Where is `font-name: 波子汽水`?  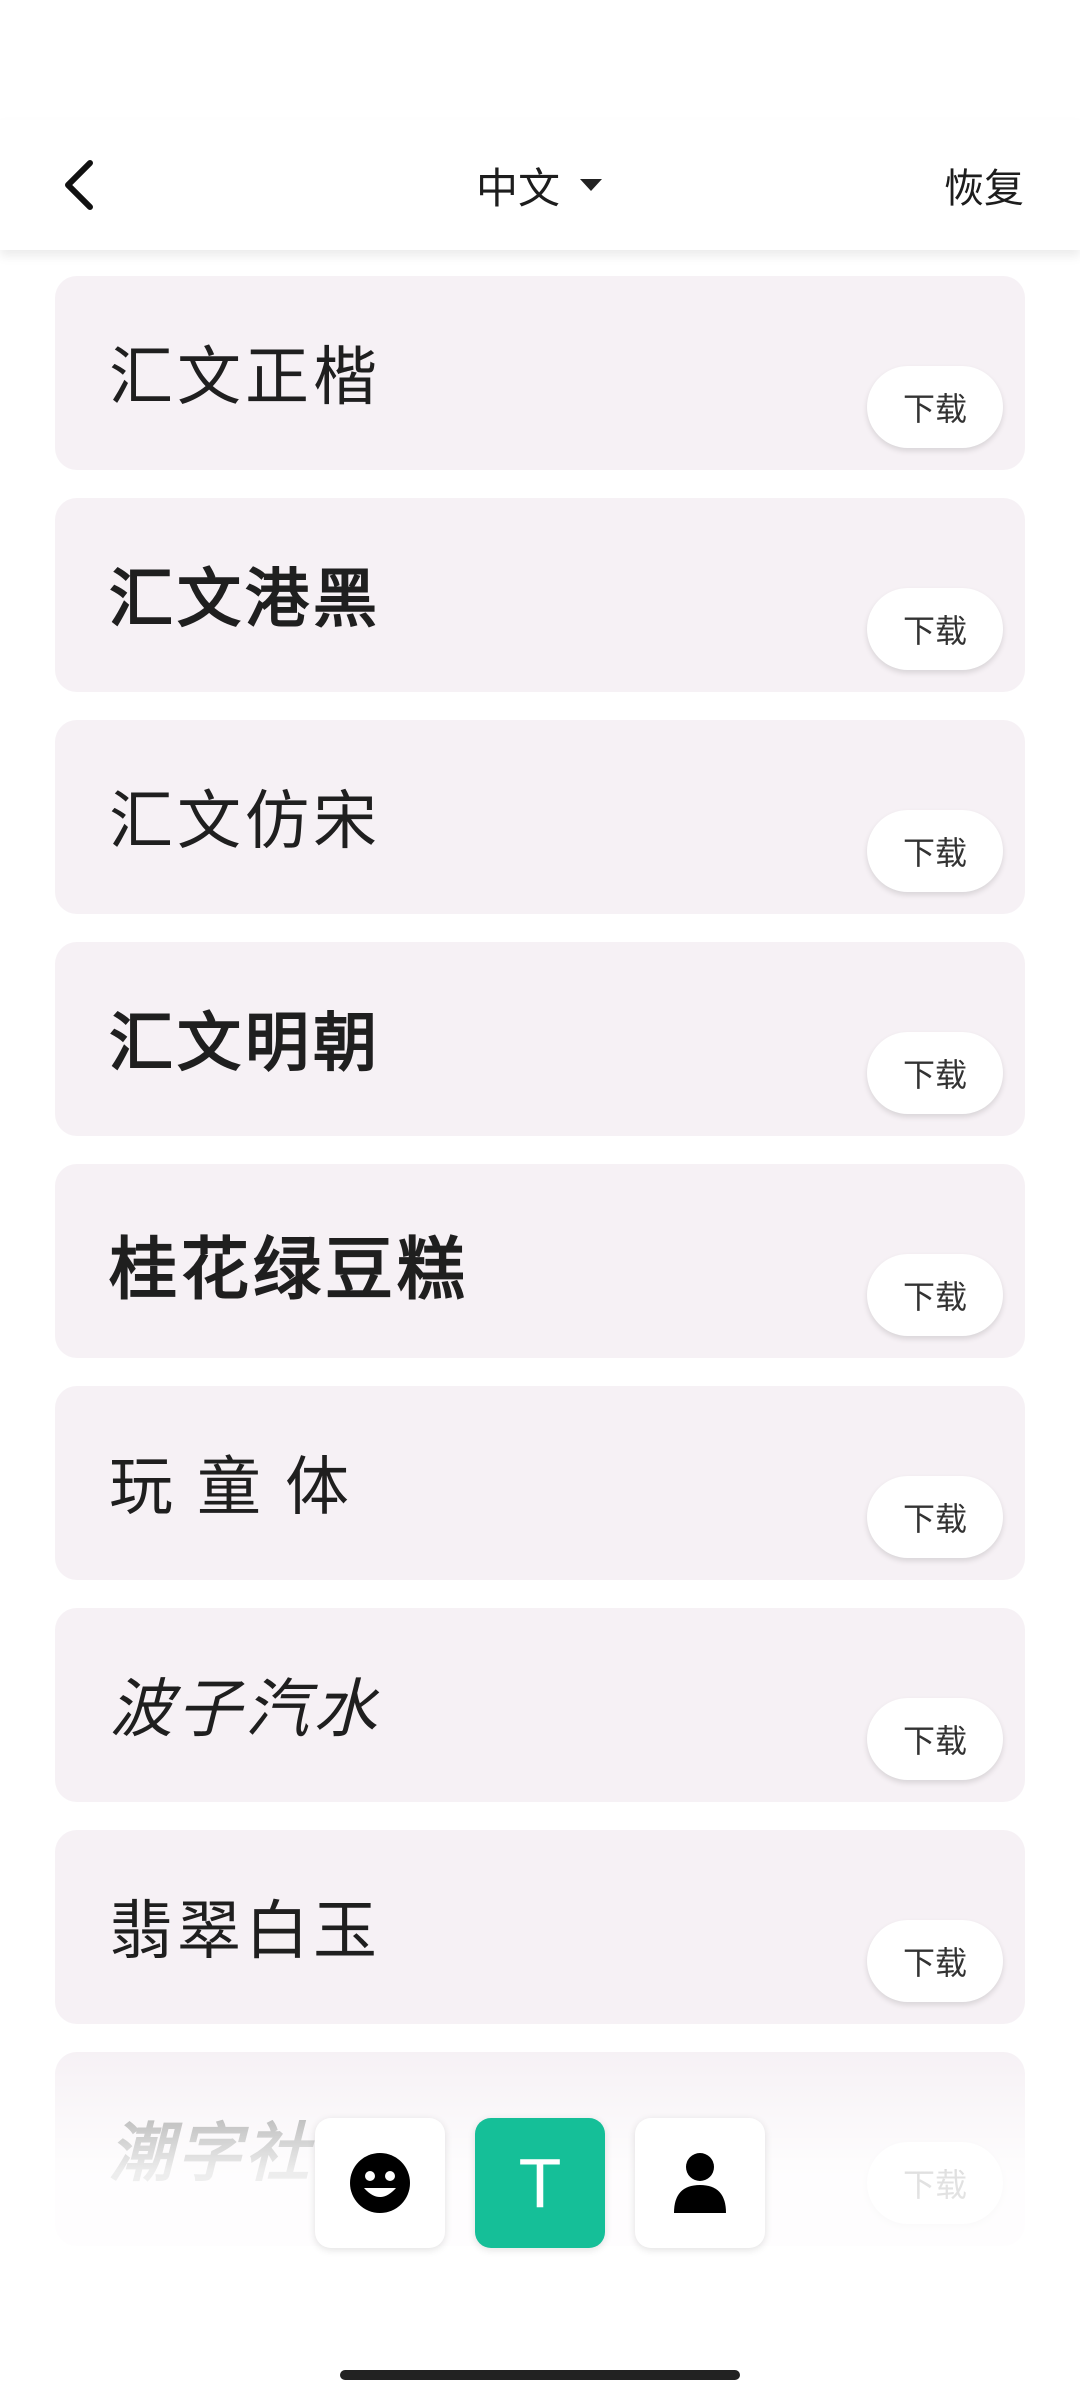
font-name: 波子汽水 is located at coordinates (245, 1710).